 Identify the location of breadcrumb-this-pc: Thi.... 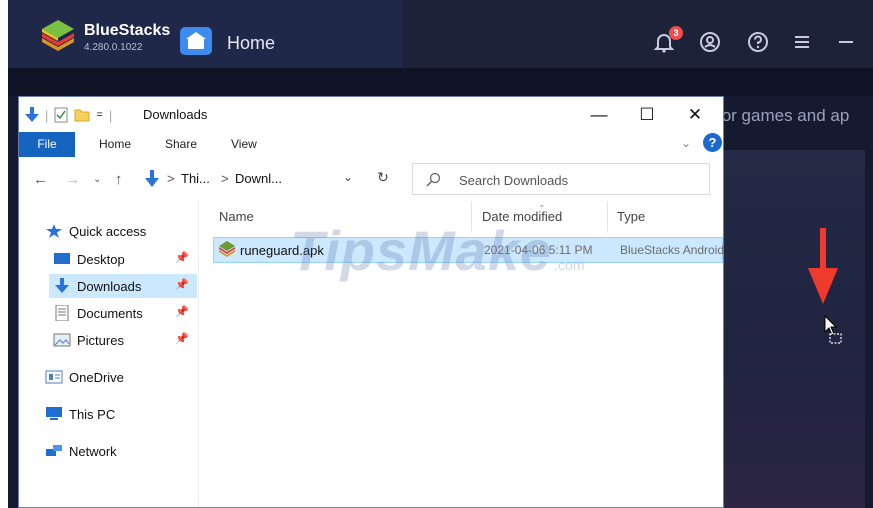
(195, 178).